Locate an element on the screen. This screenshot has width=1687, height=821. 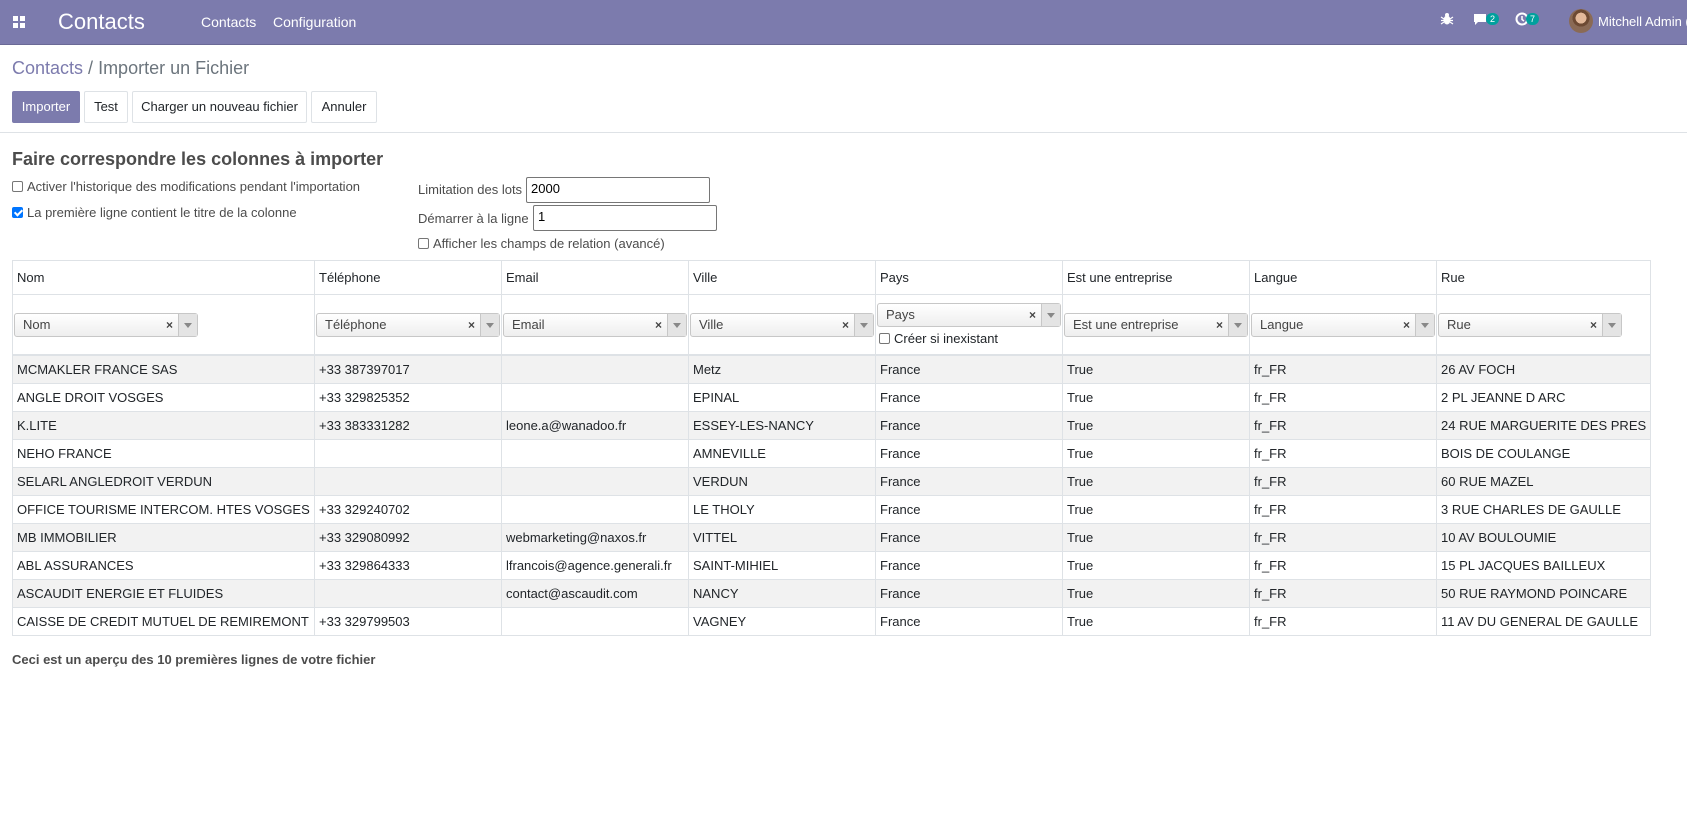
breadcrumb: Contacts / Importer un Fichier is located at coordinates (131, 68).